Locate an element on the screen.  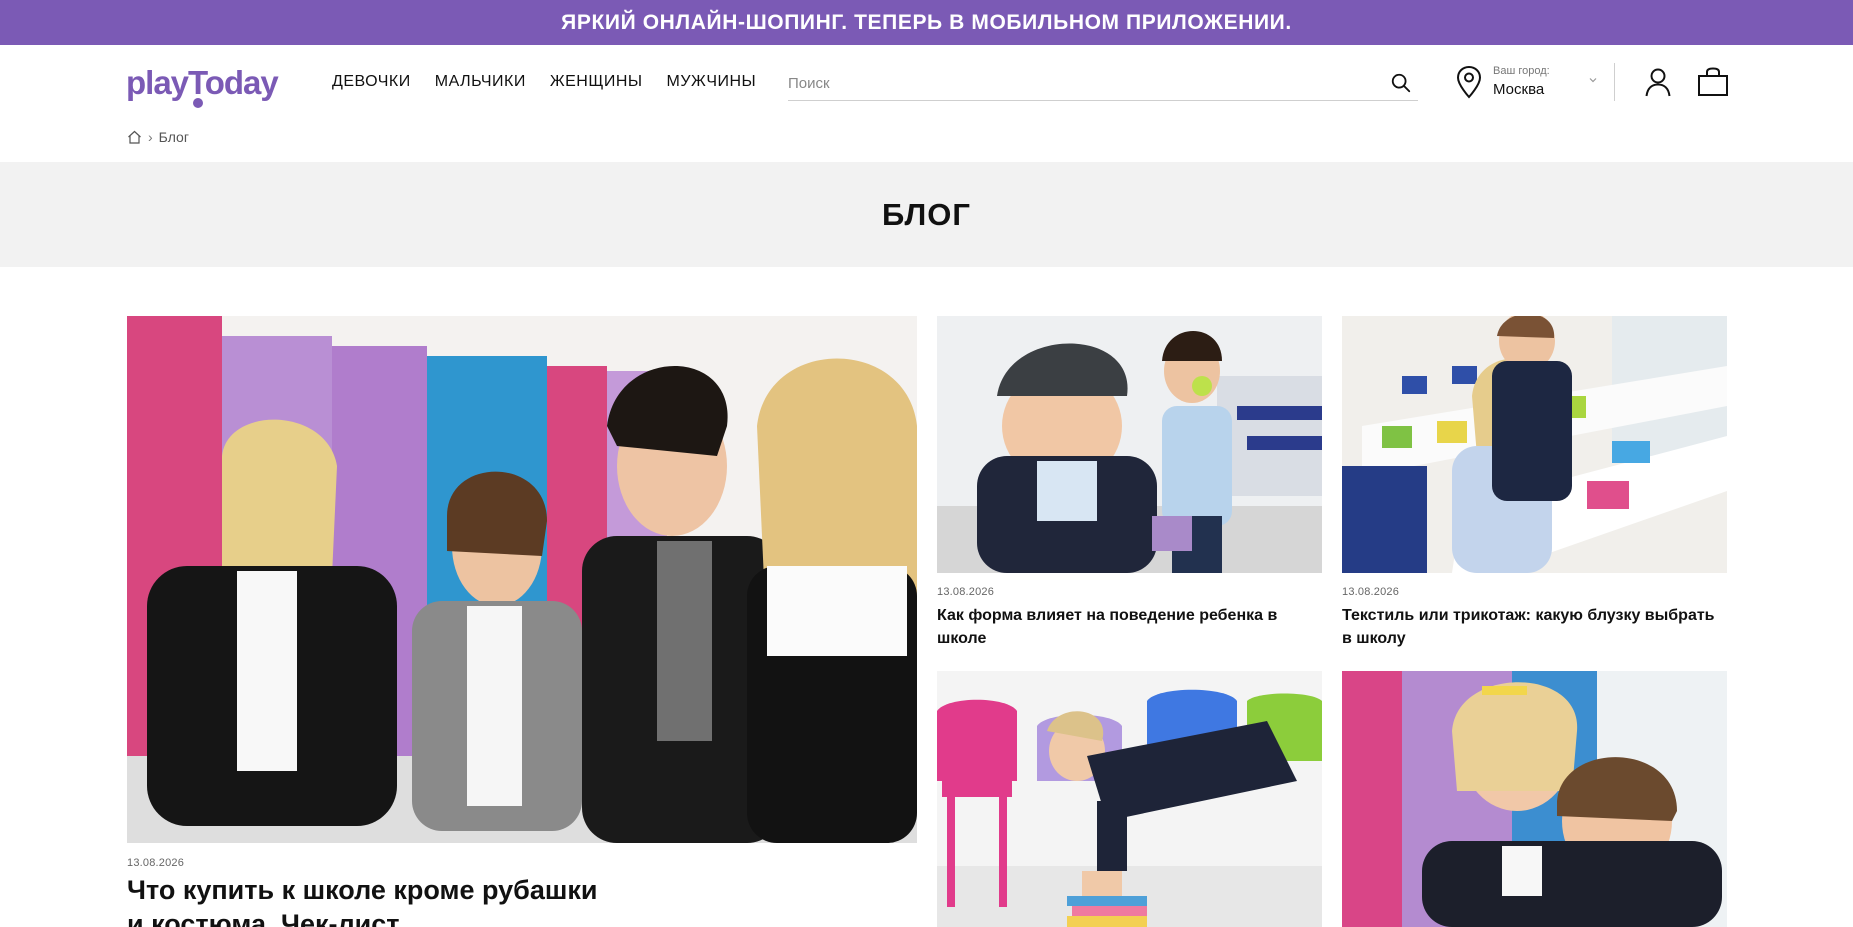
breadcrumb: › Блог is located at coordinates (158, 137).